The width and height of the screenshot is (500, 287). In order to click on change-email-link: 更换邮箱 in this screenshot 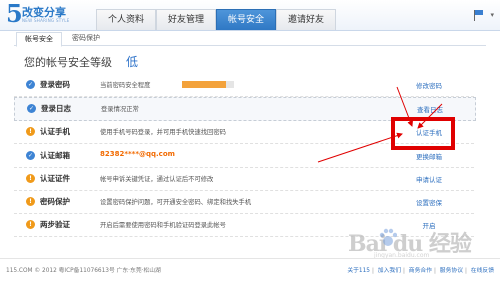, I will do `click(429, 156)`.